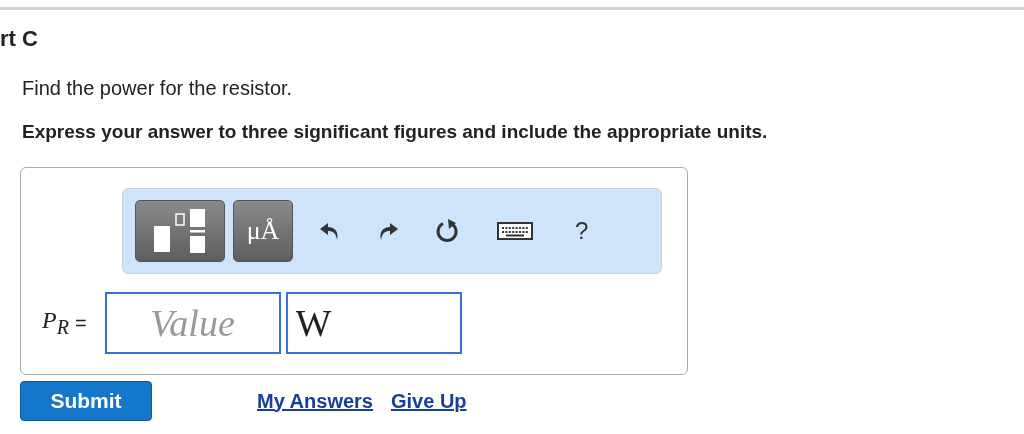  I want to click on fraction-template-icon, so click(180, 231).